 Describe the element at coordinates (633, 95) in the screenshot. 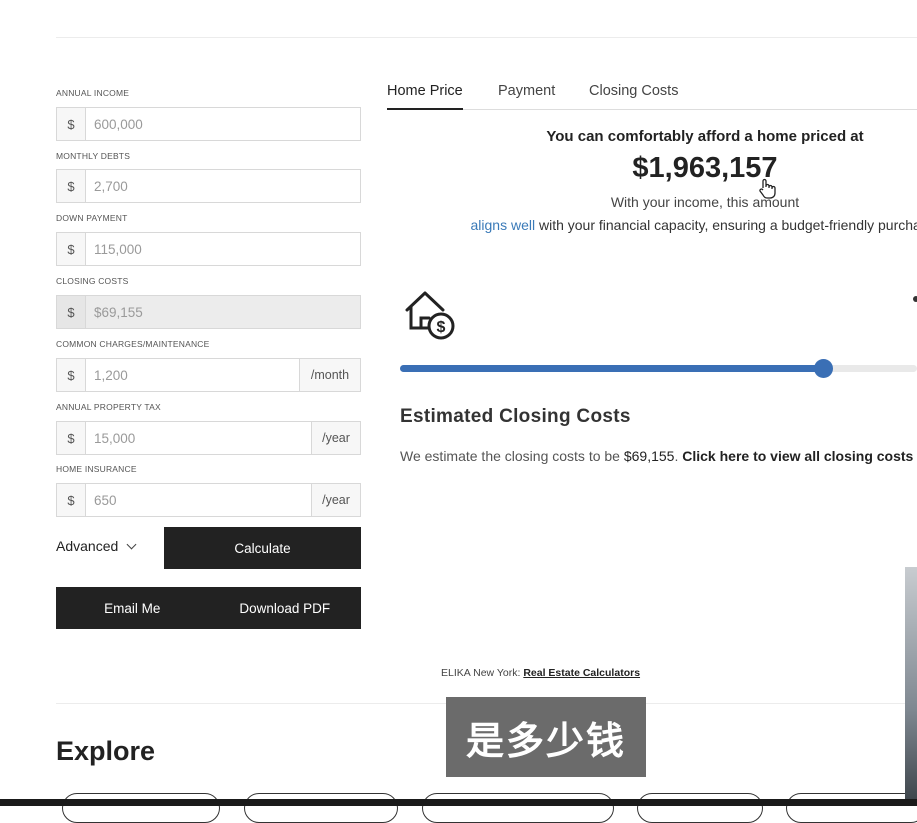

I see `tab-closing-costs: Closing Costs` at that location.